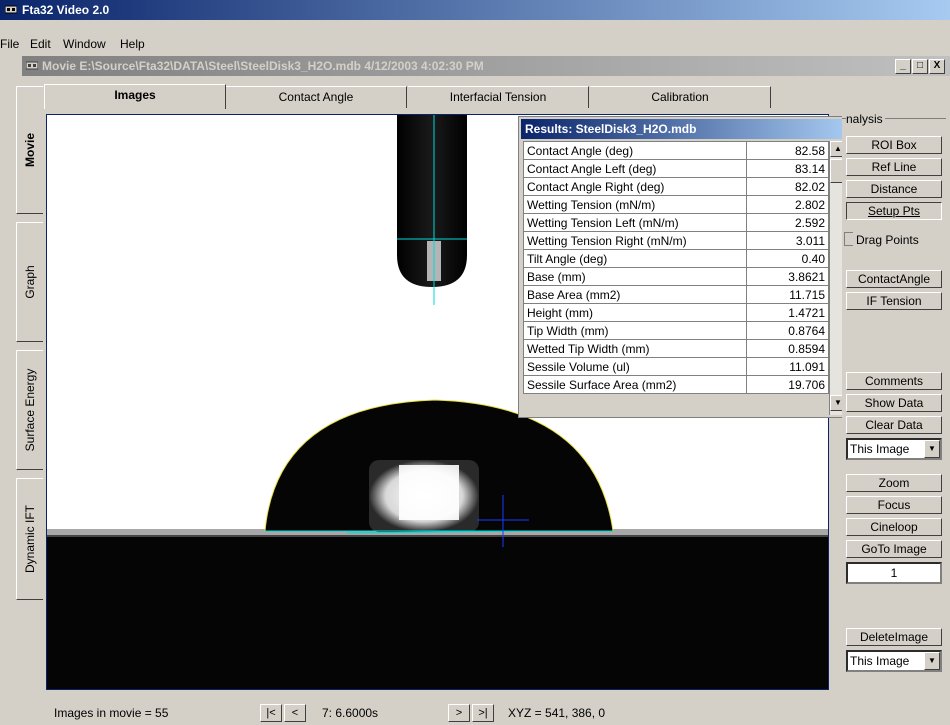  I want to click on table-row: Wetting Tension Left (mN/m) 2.592, so click(676, 222).